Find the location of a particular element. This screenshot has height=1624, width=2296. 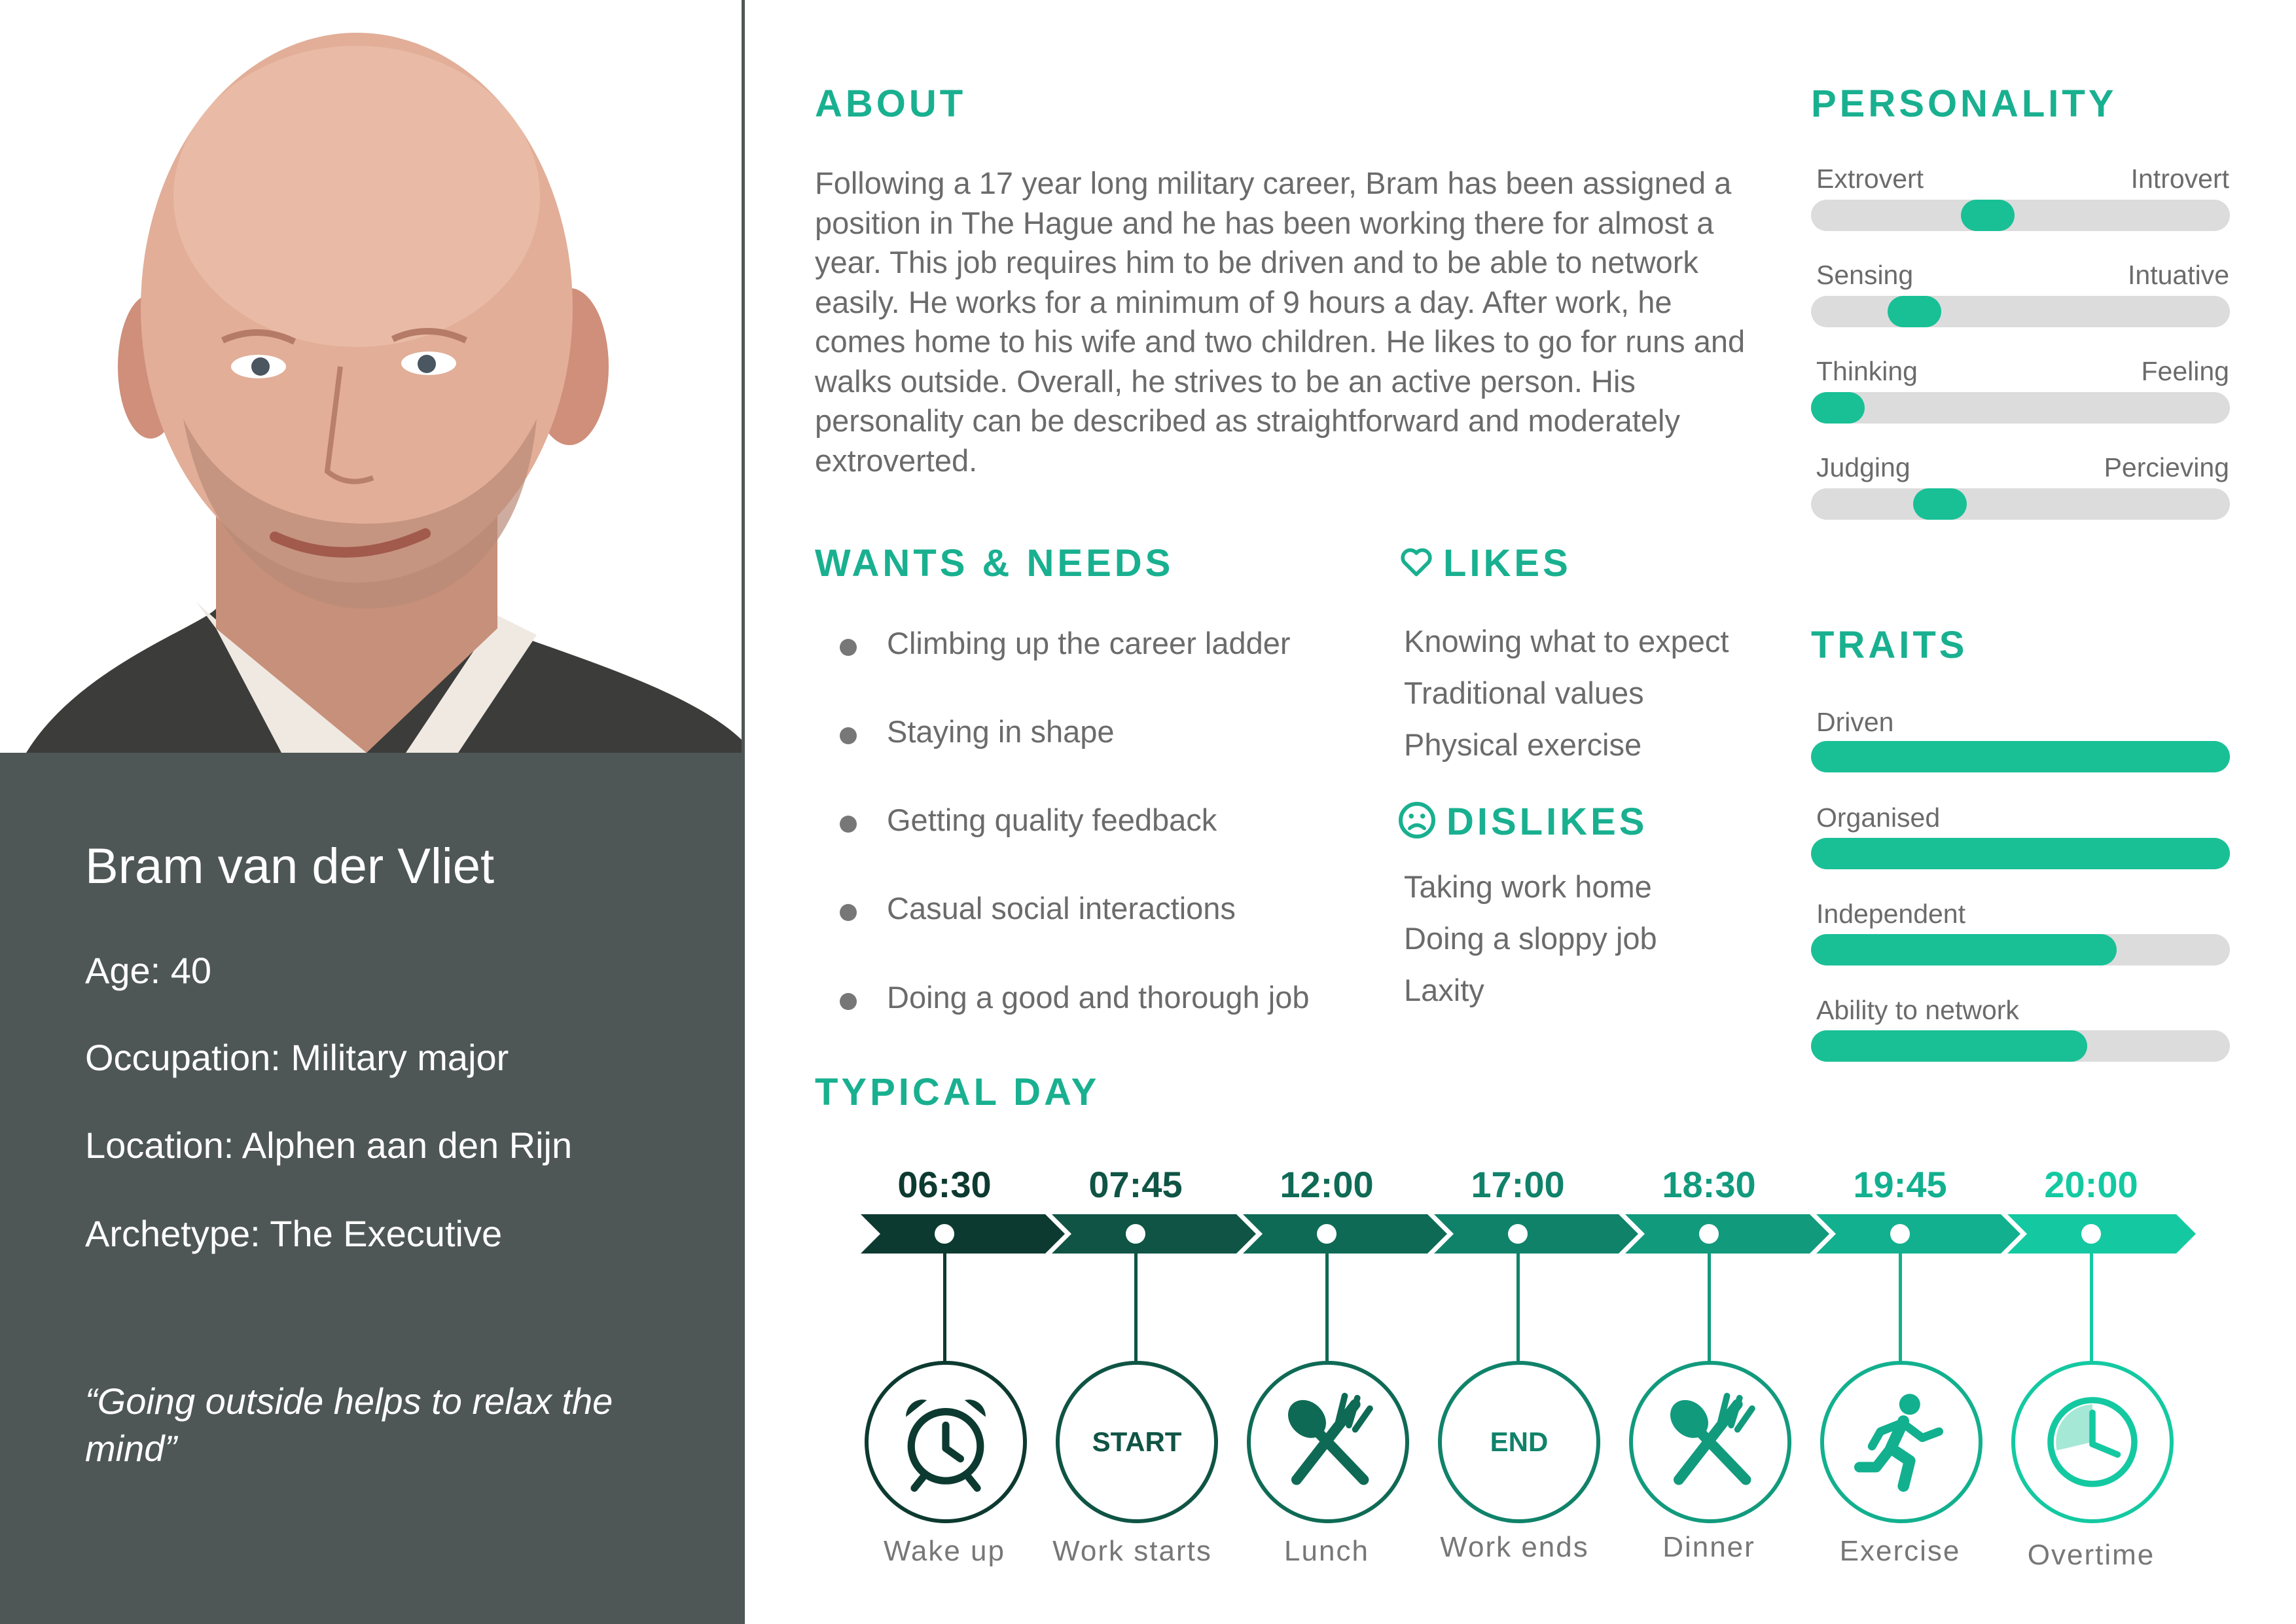

scale-right-label: Introvert is located at coordinates (2179, 179).